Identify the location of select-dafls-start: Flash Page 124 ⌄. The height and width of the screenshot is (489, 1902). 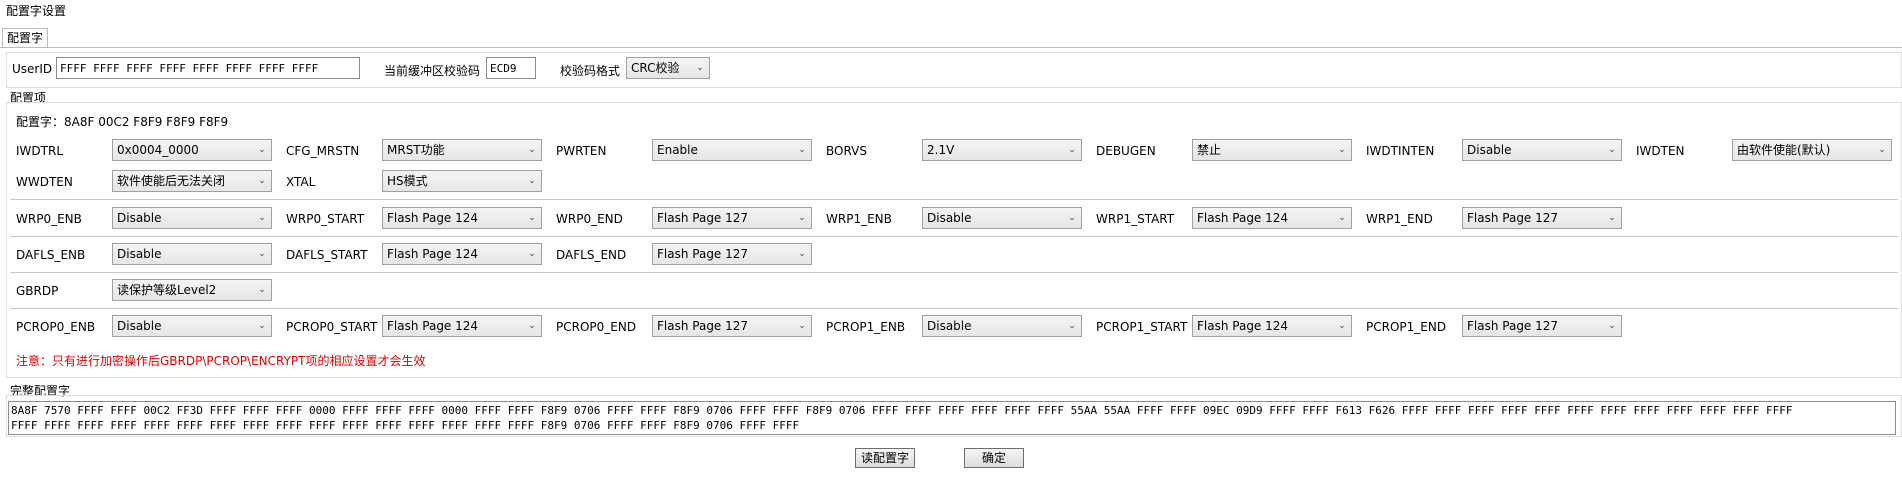
(462, 254).